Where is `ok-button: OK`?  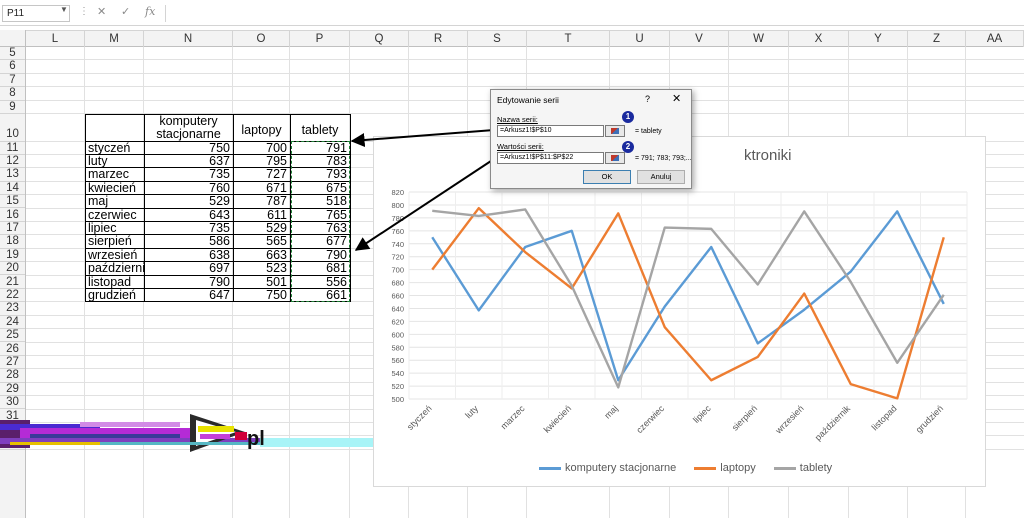
ok-button: OK is located at coordinates (607, 177).